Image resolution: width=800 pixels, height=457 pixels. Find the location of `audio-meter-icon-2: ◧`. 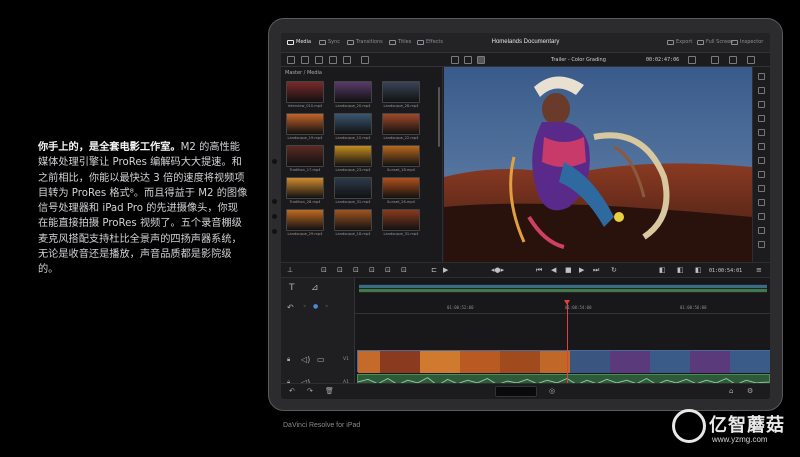

audio-meter-icon-2: ◧ is located at coordinates (680, 270).